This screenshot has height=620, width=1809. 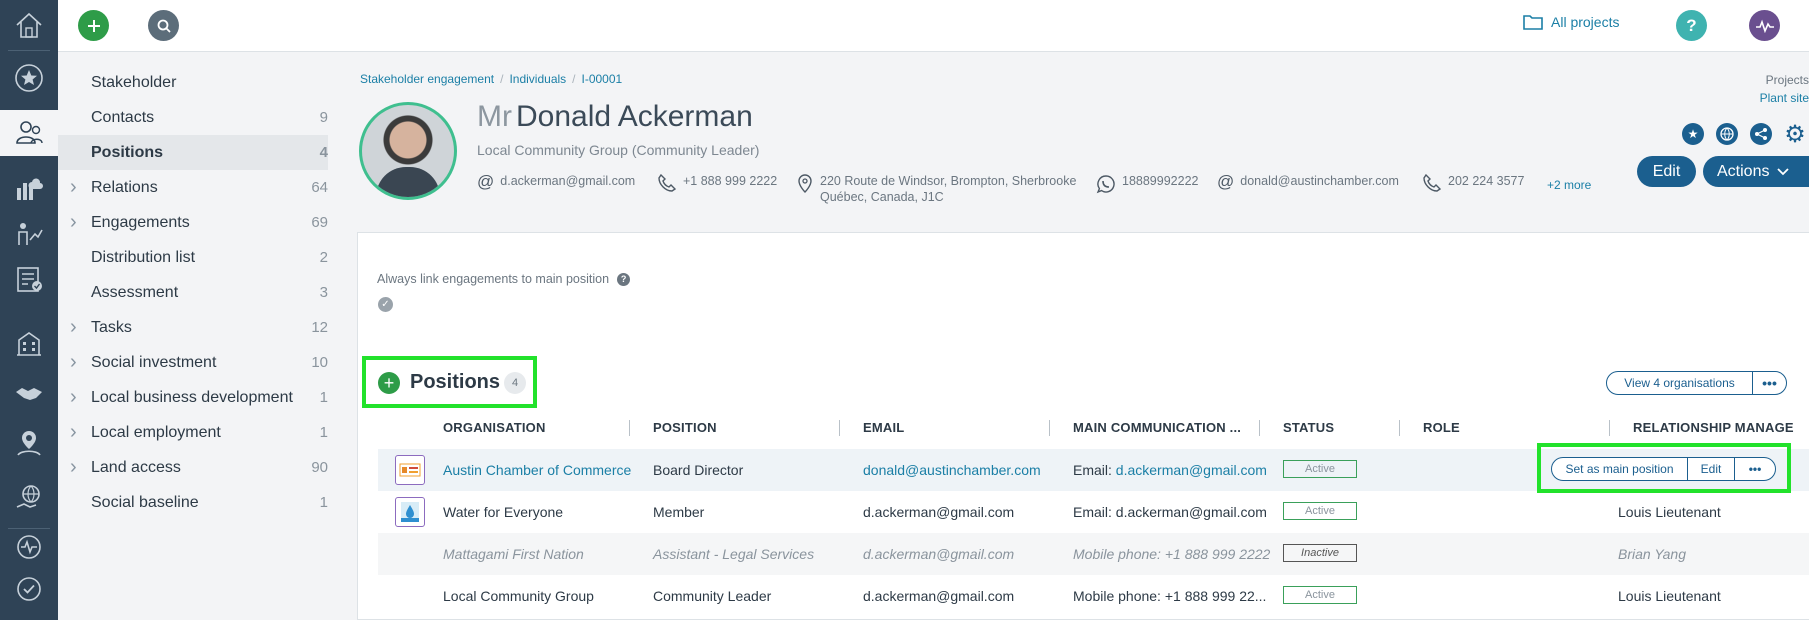 I want to click on gear-icon: ⚙, so click(x=1795, y=134).